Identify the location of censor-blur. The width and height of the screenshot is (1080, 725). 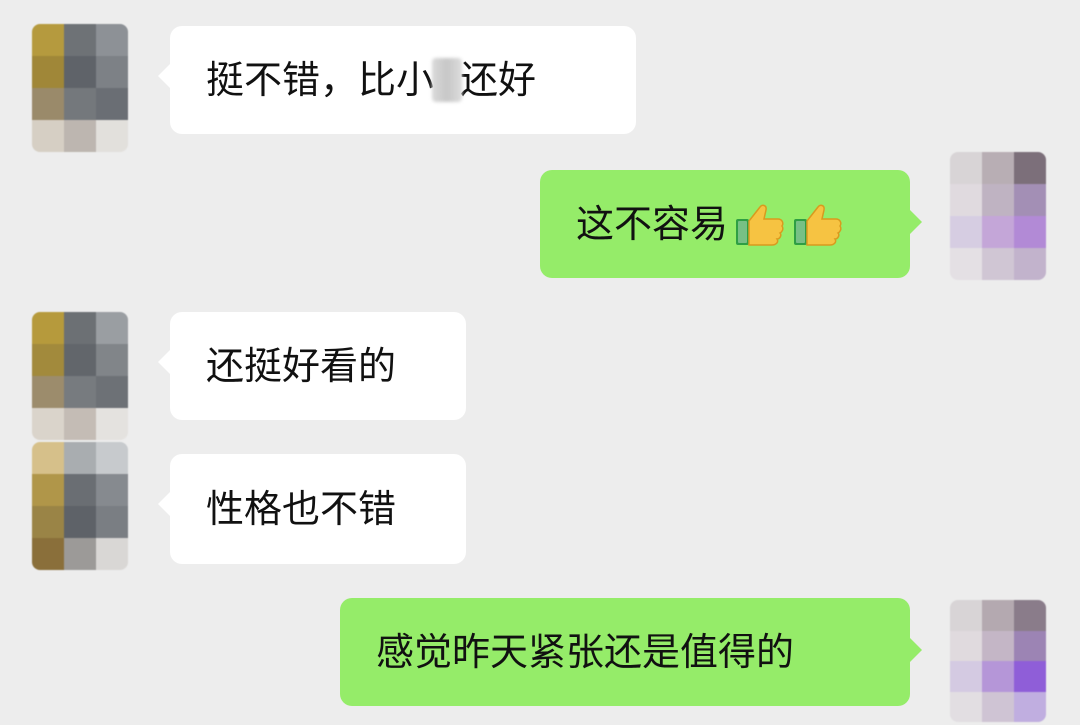
(447, 80).